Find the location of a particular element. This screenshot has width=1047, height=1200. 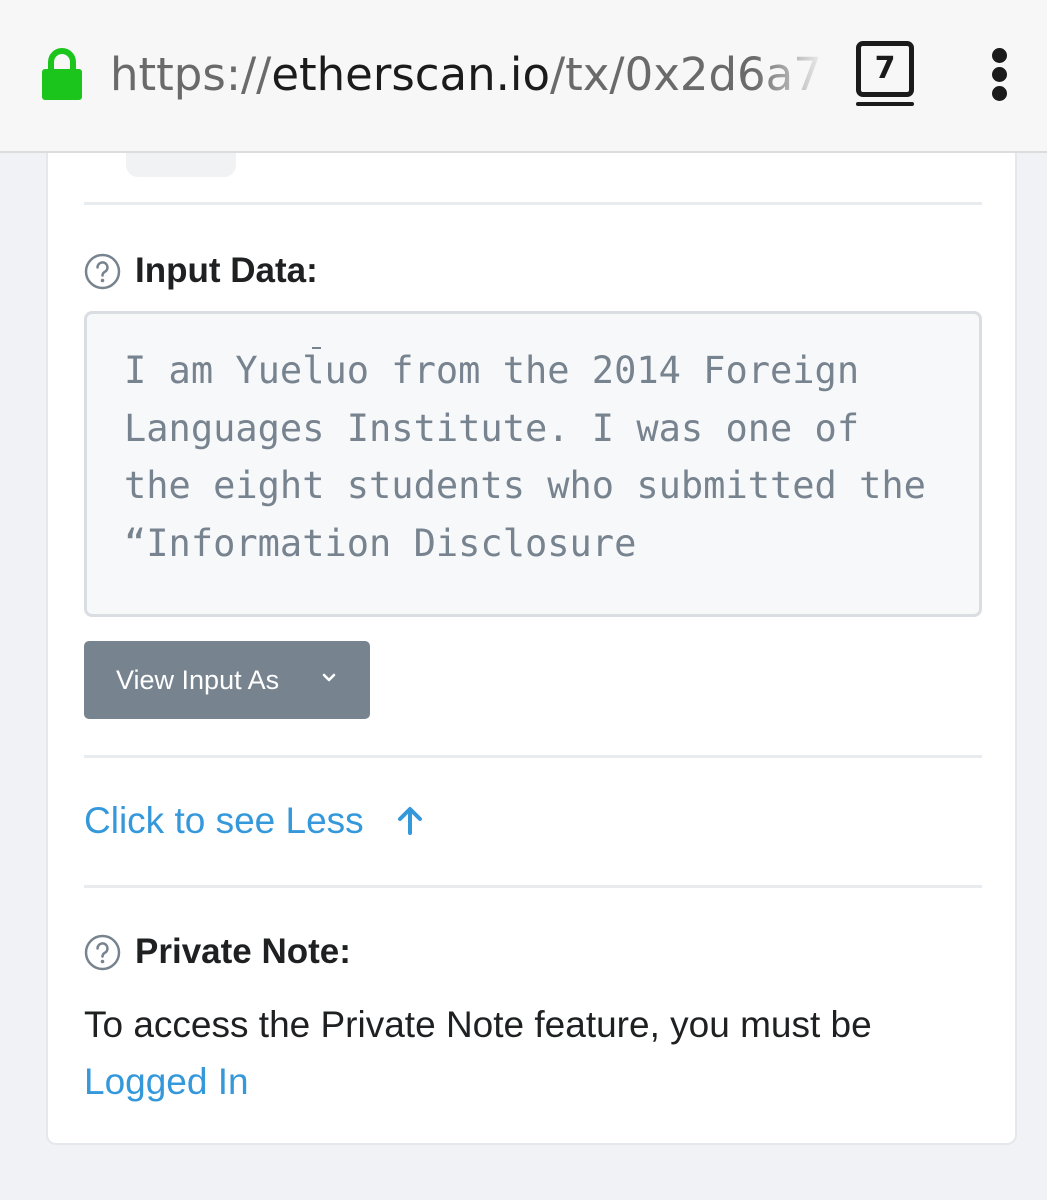

url-scheme: https:// is located at coordinates (191, 74).